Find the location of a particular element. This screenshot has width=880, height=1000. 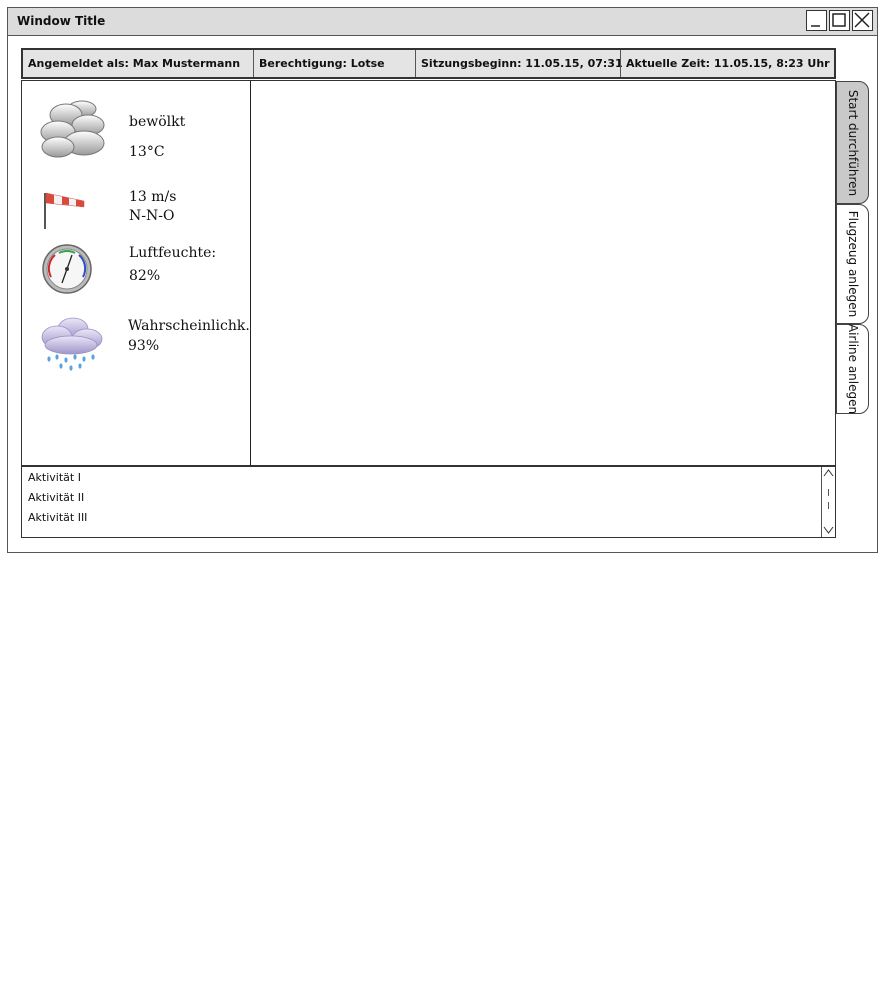

close-icon is located at coordinates (862, 20).